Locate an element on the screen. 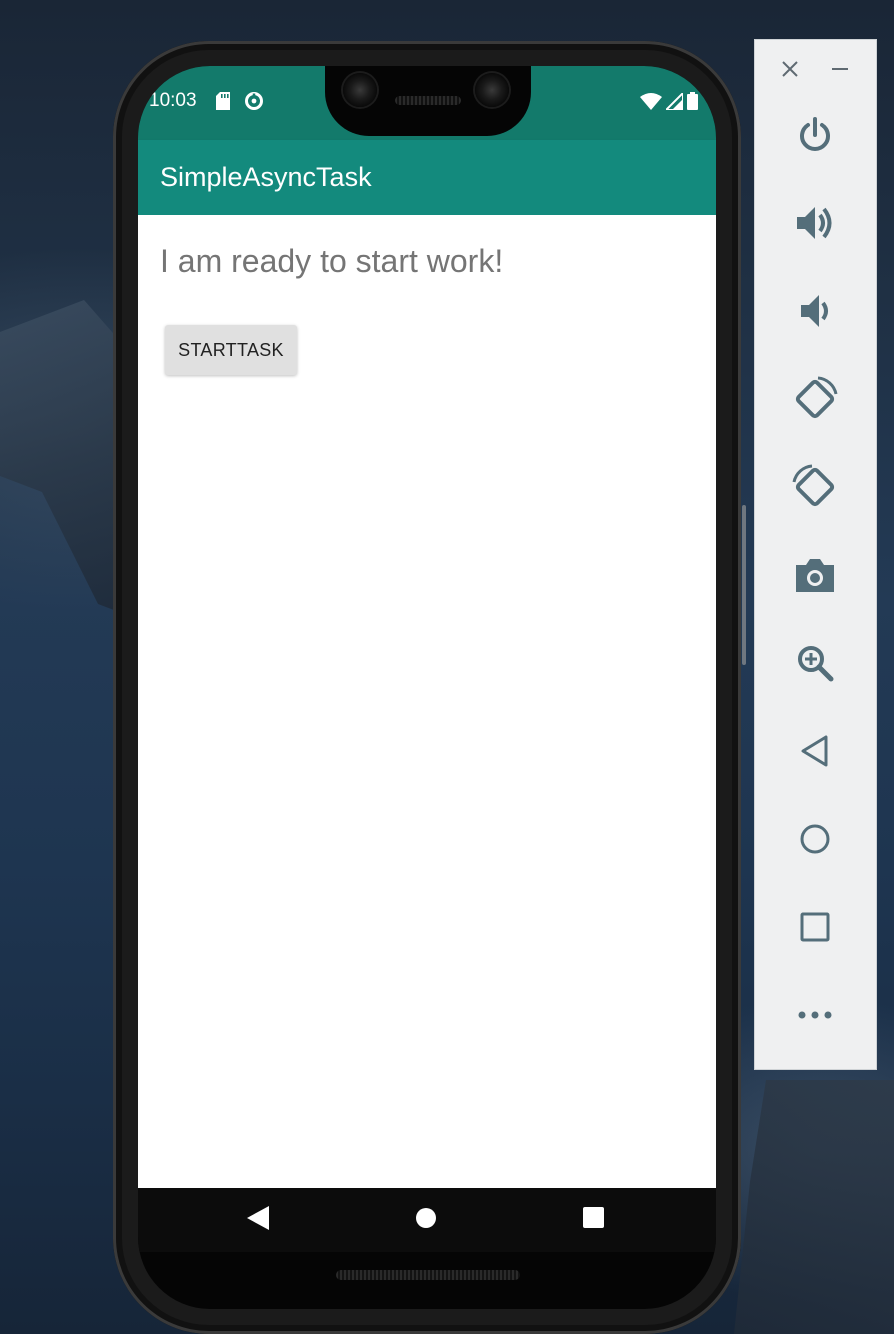  sd-card-icon is located at coordinates (223, 103).